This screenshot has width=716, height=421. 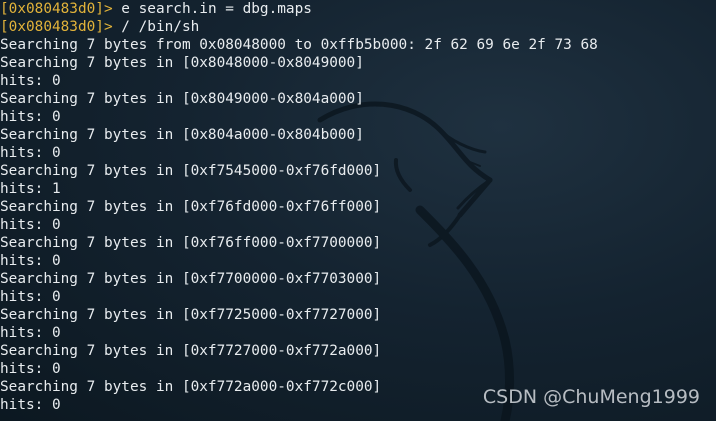 What do you see at coordinates (212, 9) in the screenshot?
I see `command-text: e search.in = dbg.maps` at bounding box center [212, 9].